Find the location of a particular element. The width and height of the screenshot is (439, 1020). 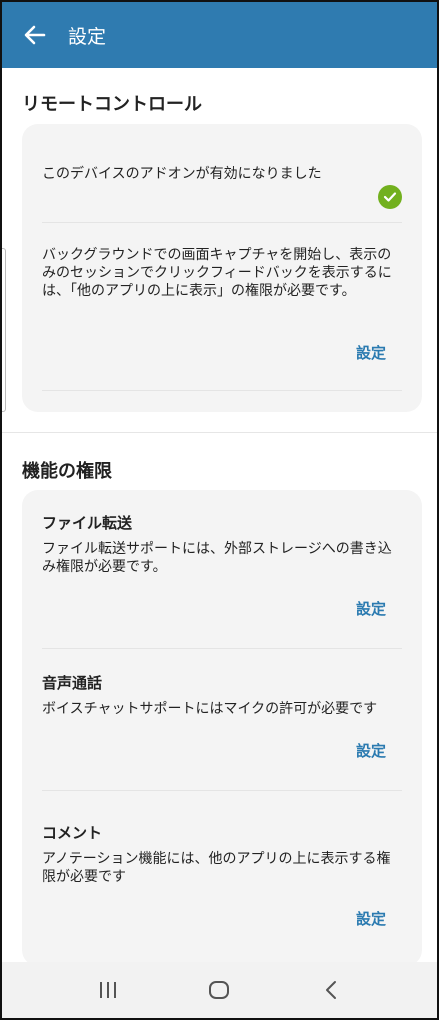

app-bar: 設定 is located at coordinates (219, 35).